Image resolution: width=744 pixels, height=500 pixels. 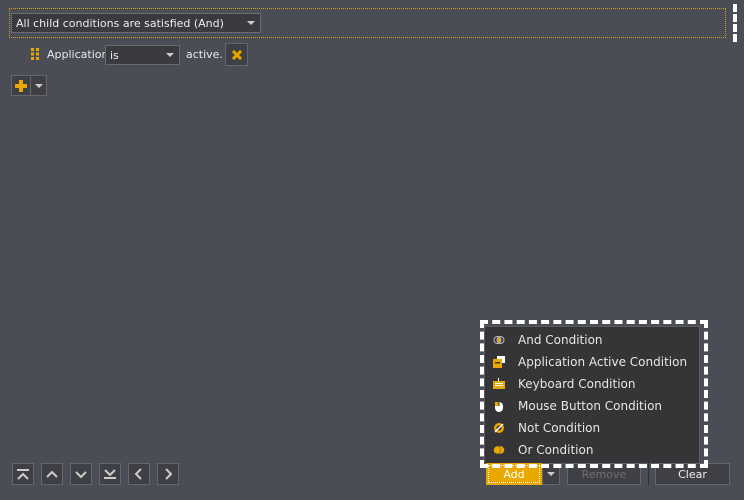 What do you see at coordinates (692, 474) in the screenshot?
I see `clear-button-label: Clear` at bounding box center [692, 474].